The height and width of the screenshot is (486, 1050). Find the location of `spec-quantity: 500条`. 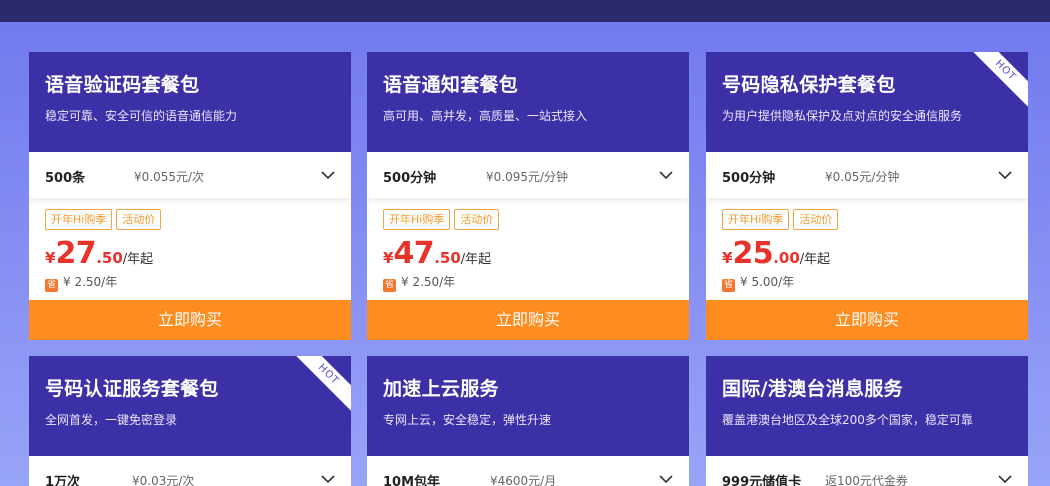

spec-quantity: 500条 is located at coordinates (65, 178).